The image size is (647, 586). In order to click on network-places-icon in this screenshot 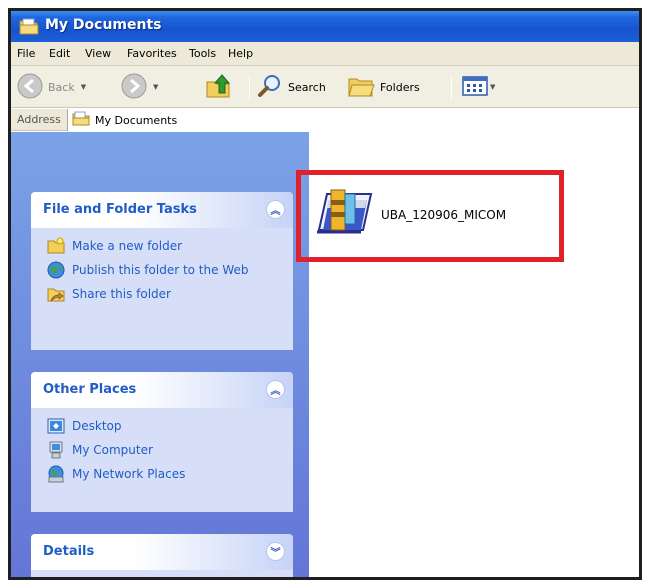, I will do `click(56, 474)`.